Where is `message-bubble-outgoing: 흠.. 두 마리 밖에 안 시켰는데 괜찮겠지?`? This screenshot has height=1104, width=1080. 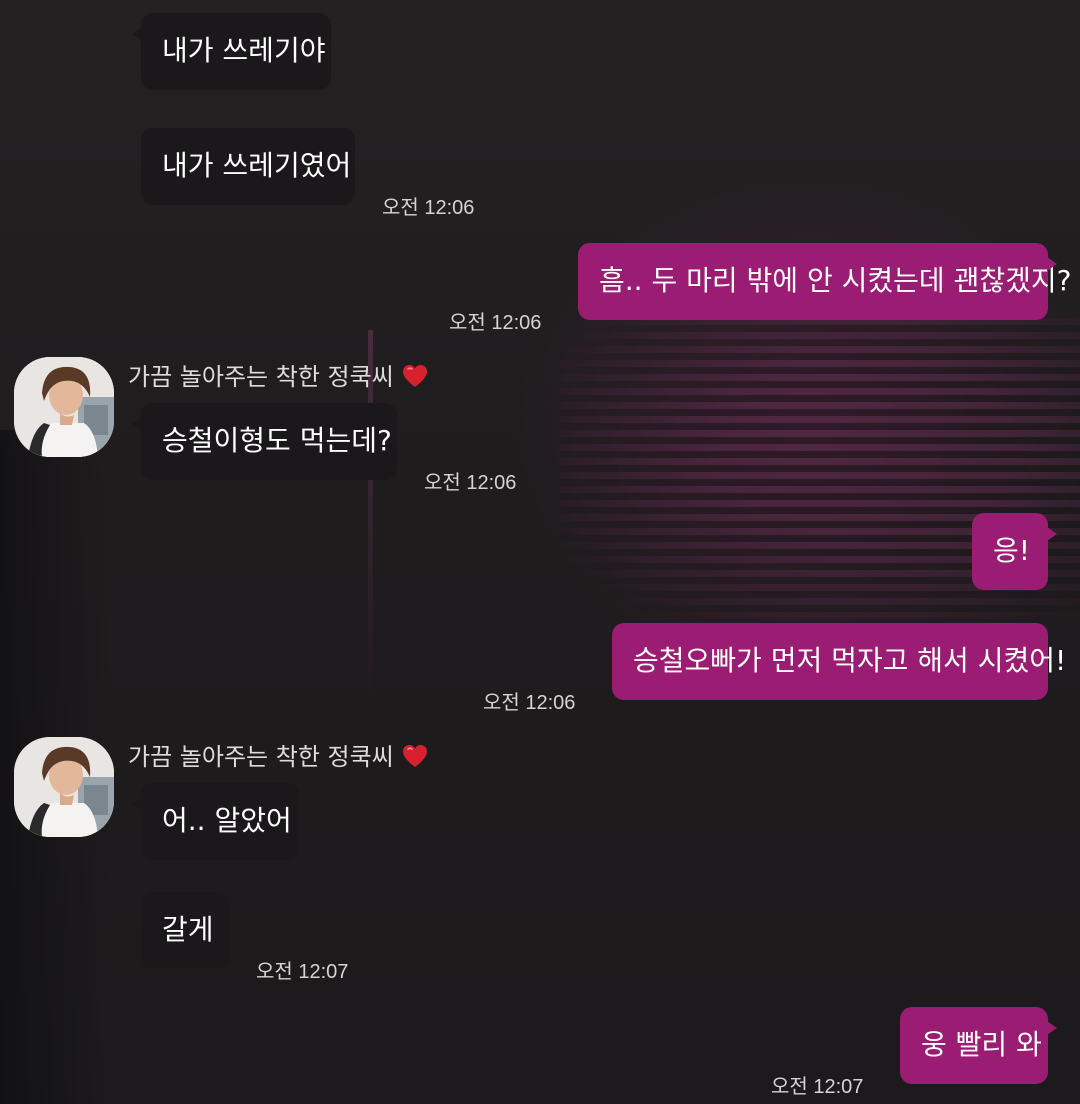 message-bubble-outgoing: 흠.. 두 마리 밖에 안 시켰는데 괜찮겠지? is located at coordinates (824, 281).